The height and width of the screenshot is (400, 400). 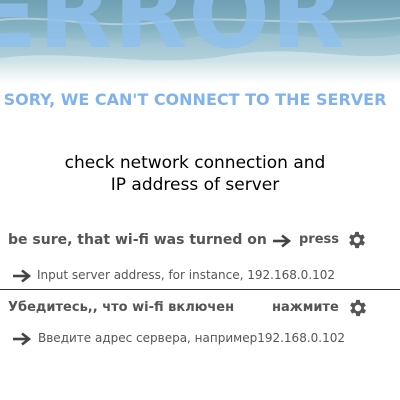 What do you see at coordinates (195, 99) in the screenshot?
I see `error-message: SORY, WE CAN'T CONNECT TO THE SERVER` at bounding box center [195, 99].